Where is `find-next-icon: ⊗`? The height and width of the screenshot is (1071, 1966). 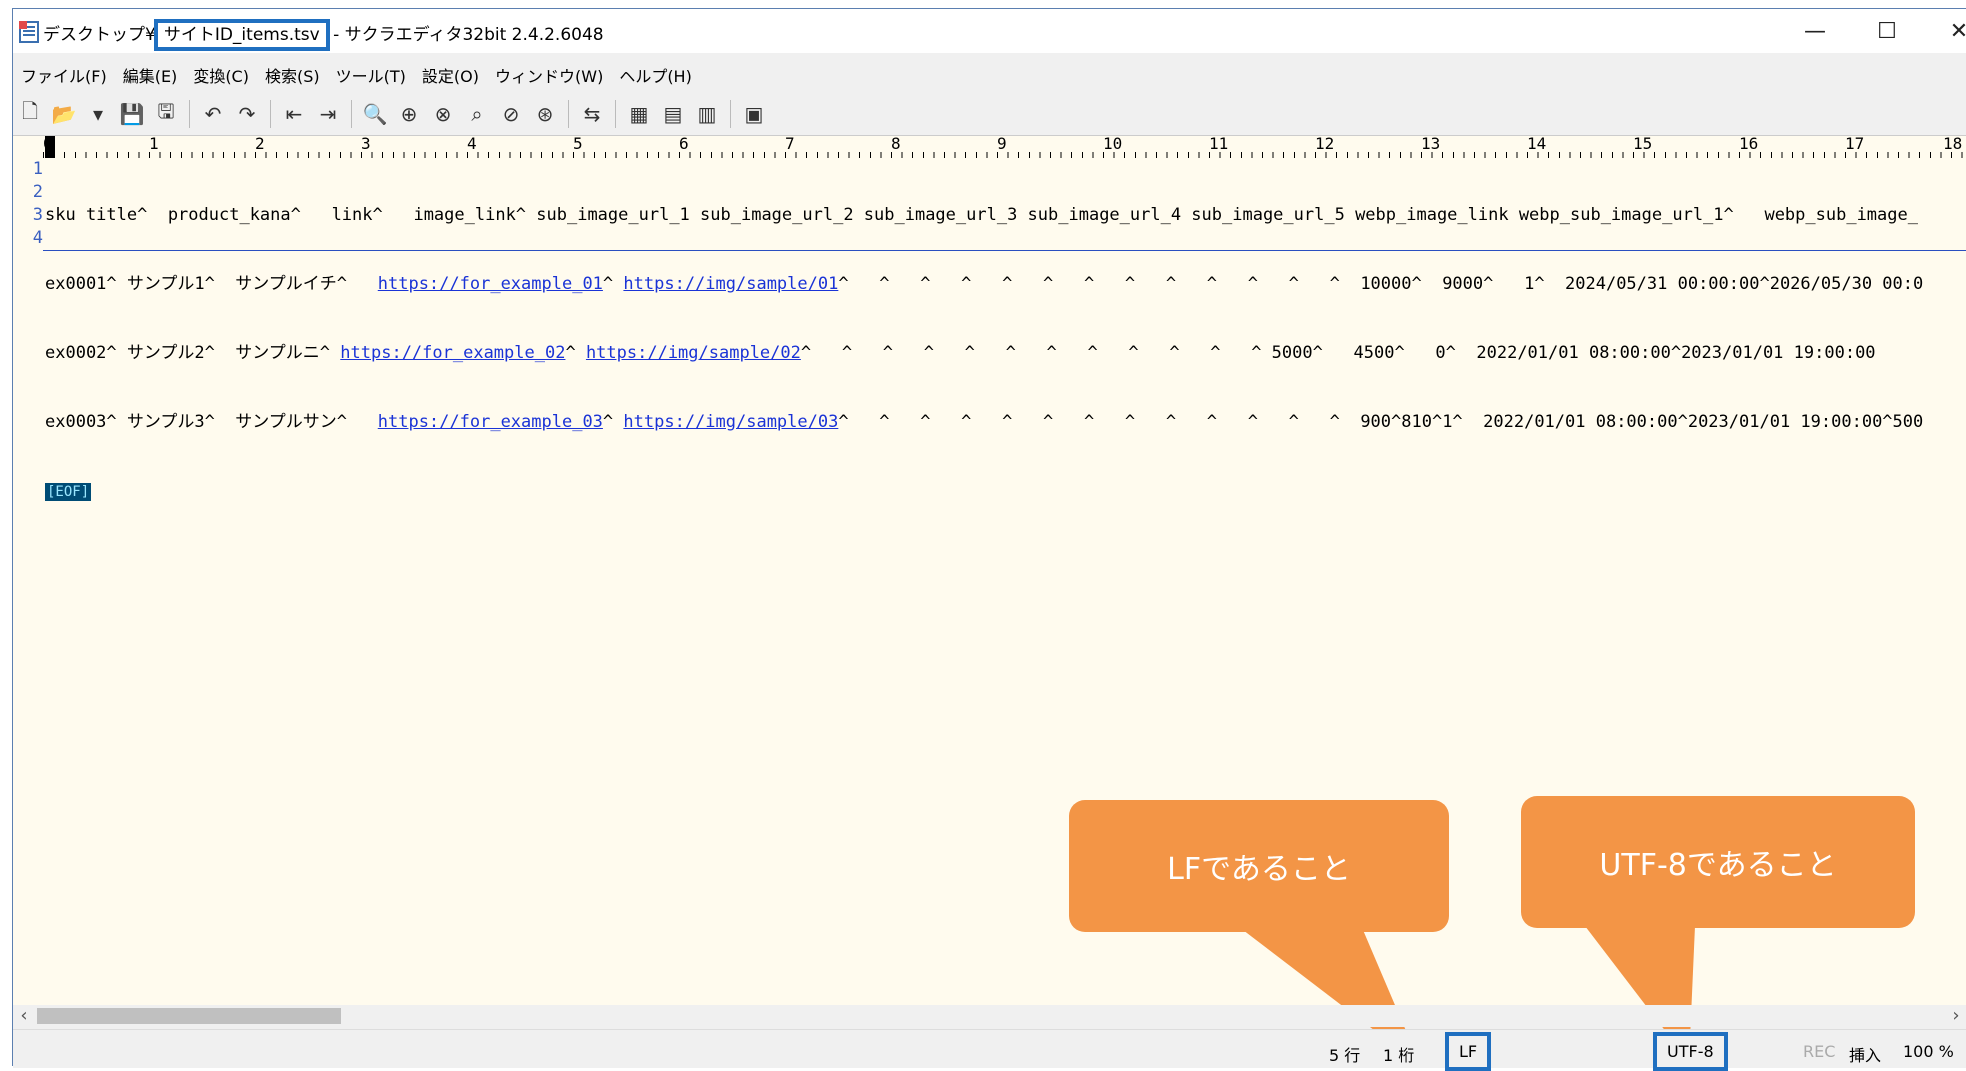 find-next-icon: ⊗ is located at coordinates (443, 114).